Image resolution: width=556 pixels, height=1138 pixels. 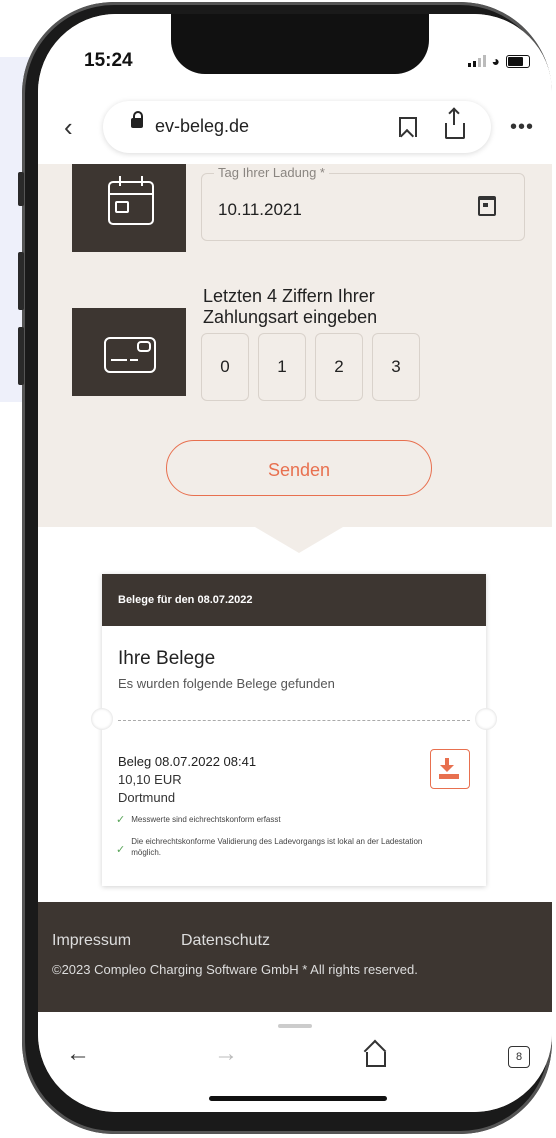 I want to click on camera-notch, so click(x=300, y=44).